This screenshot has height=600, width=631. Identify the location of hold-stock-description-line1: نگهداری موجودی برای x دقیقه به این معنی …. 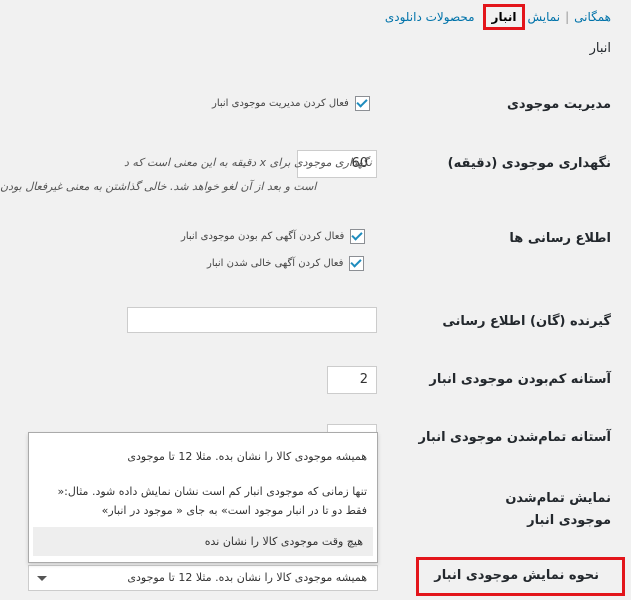
(248, 162).